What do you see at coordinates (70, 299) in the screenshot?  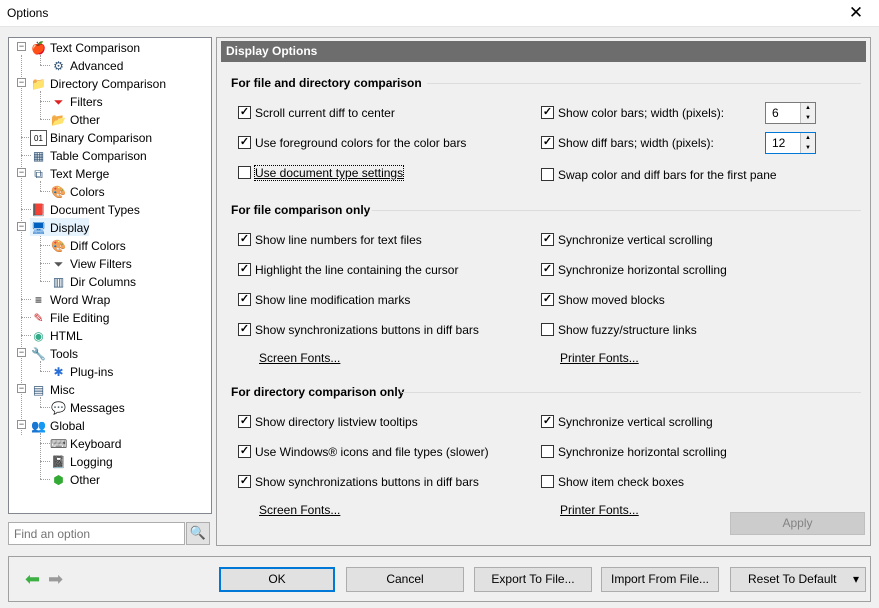 I see `tree-item-word-wrap: ≡ Word Wrap` at bounding box center [70, 299].